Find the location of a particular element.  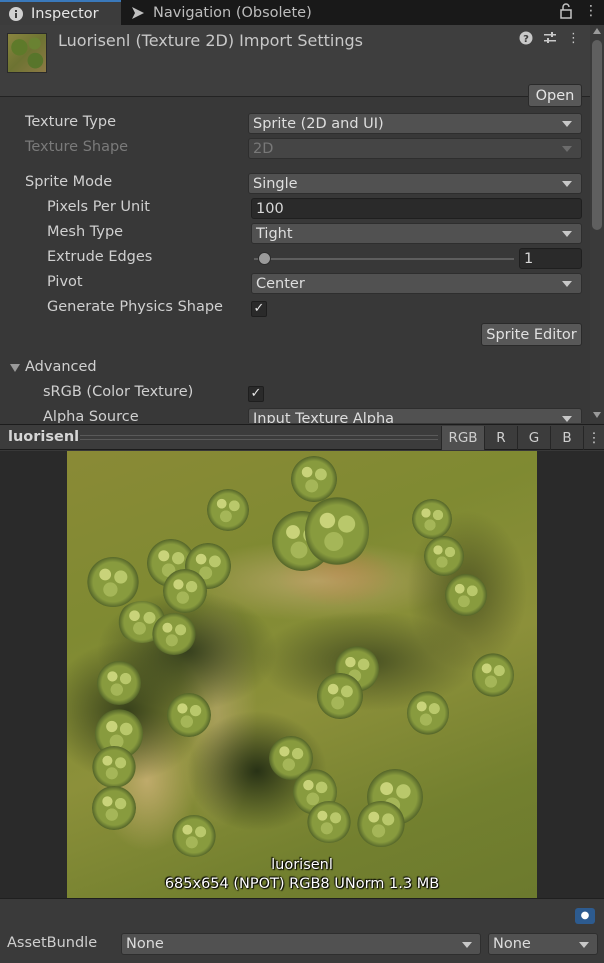

mesh-type-value: Tight is located at coordinates (274, 233).